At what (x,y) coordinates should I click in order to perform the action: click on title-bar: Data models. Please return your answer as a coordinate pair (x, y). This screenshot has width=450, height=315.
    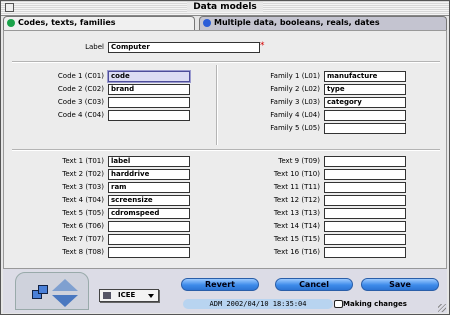
    Looking at the image, I should click on (225, 8).